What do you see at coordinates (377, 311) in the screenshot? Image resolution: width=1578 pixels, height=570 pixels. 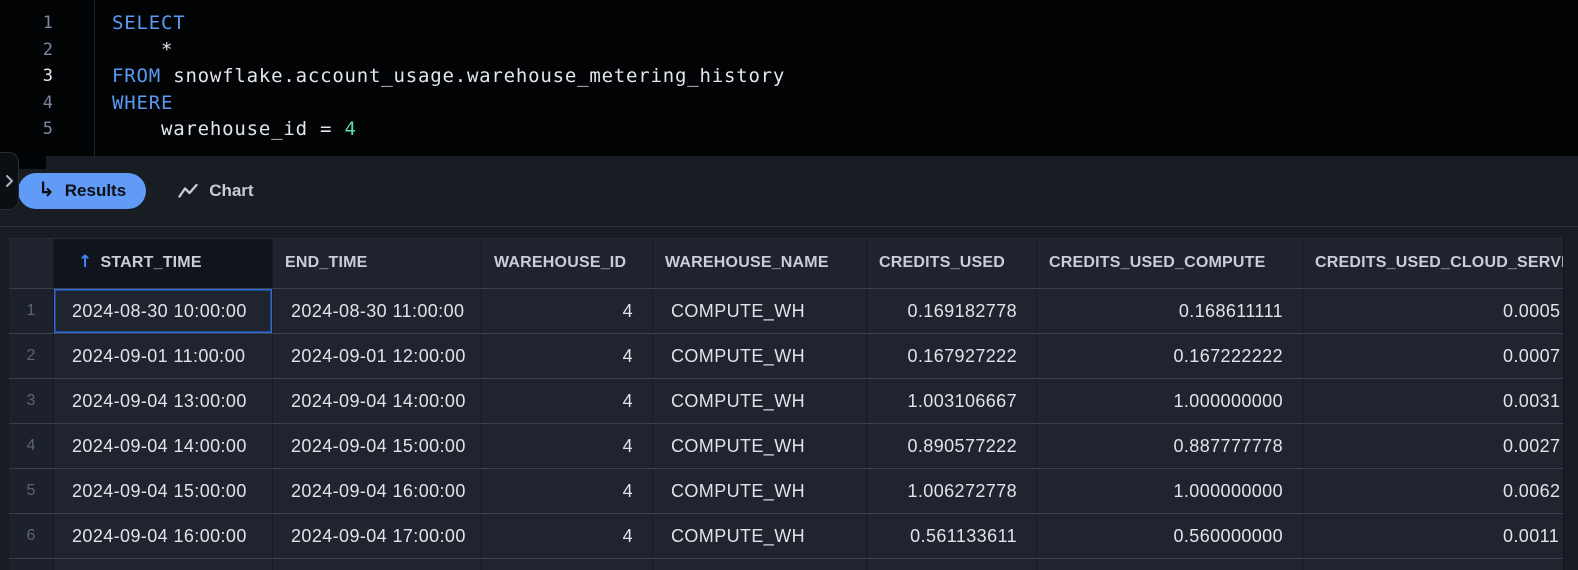 I see `table-cell: 2024-08-30 11:00:00` at bounding box center [377, 311].